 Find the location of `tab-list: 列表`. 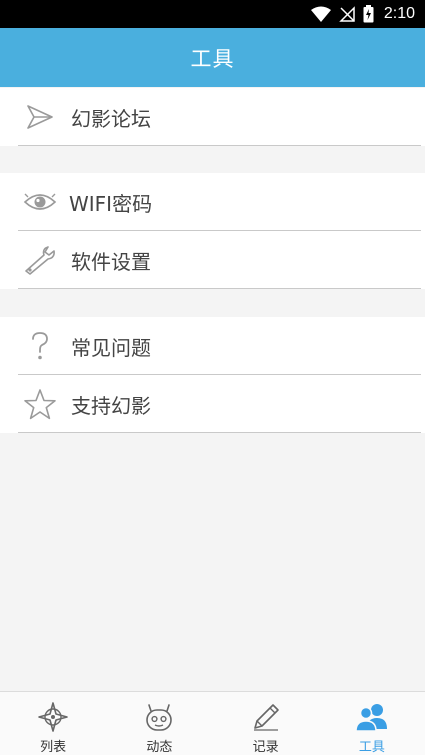

tab-list: 列表 is located at coordinates (53, 723).